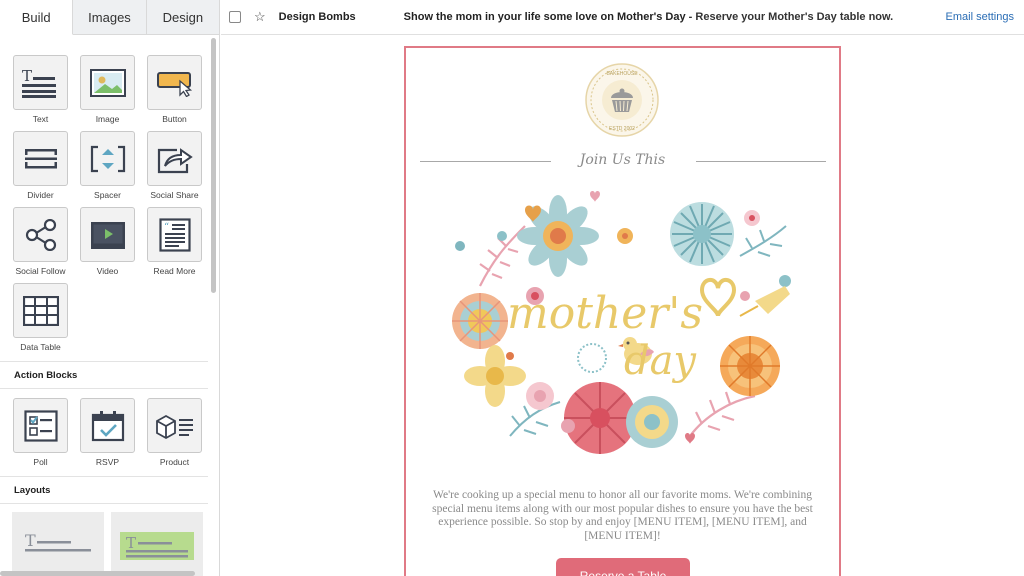 The image size is (1024, 576). I want to click on sidebar-scrollbar, so click(213, 306).